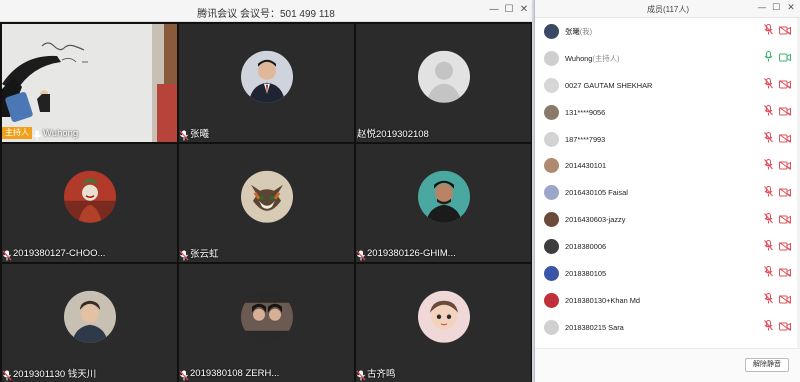  What do you see at coordinates (266, 203) in the screenshot?
I see `video-tile: 张云虹` at bounding box center [266, 203].